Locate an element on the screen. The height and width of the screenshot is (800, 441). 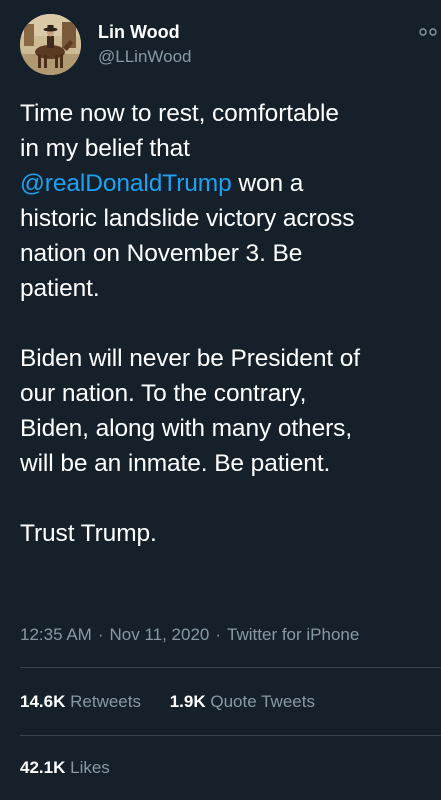
quote-tweets-label: Quote Tweets is located at coordinates (262, 701).